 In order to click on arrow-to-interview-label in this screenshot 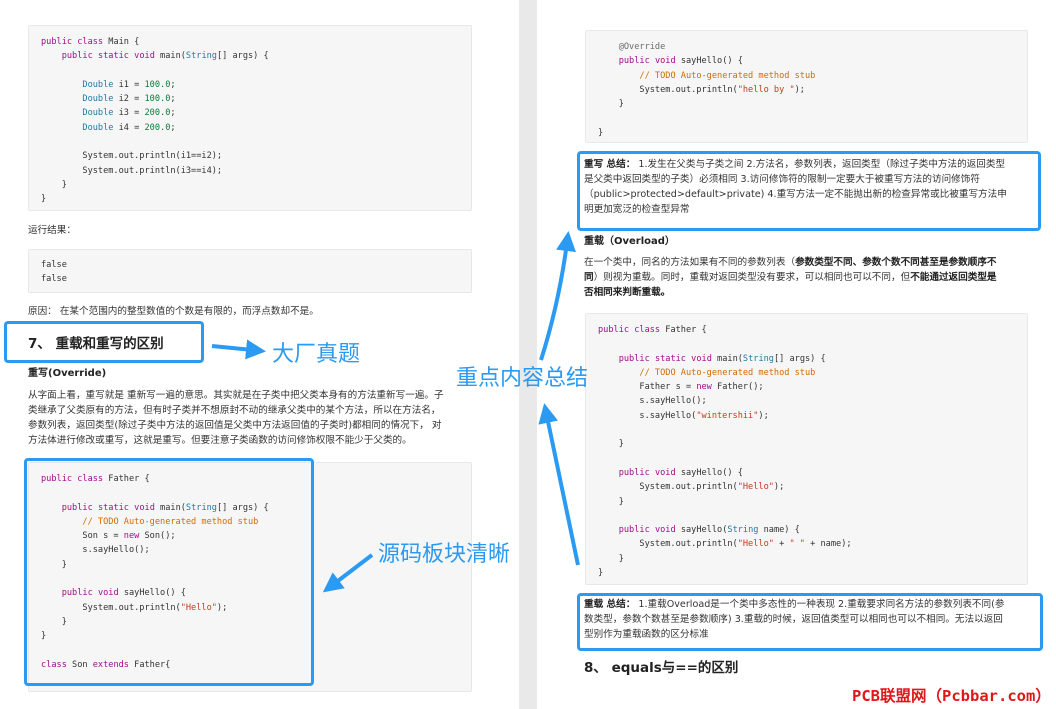, I will do `click(238, 349)`.